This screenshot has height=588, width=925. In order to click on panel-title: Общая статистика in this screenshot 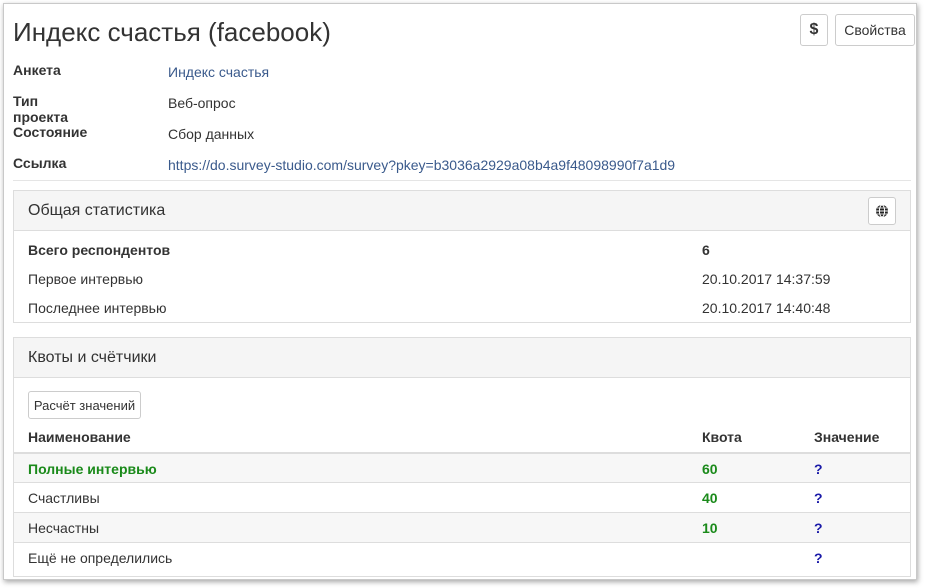, I will do `click(97, 210)`.